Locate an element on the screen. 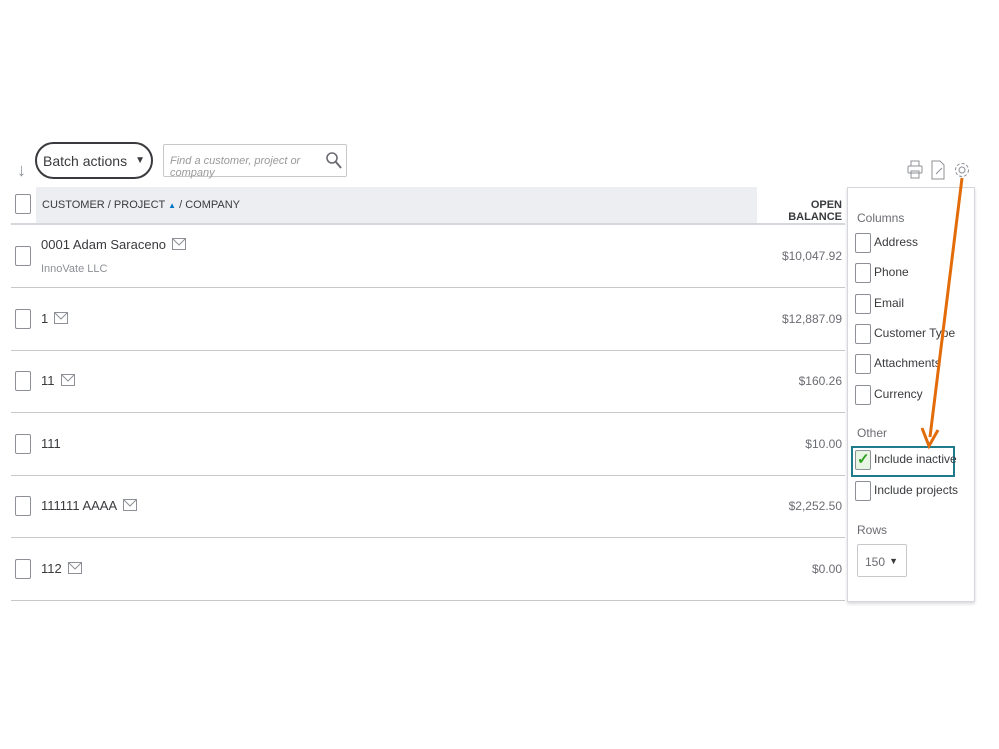 The image size is (999, 749). customer-name: 0001 Adam Saraceno is located at coordinates (114, 245).